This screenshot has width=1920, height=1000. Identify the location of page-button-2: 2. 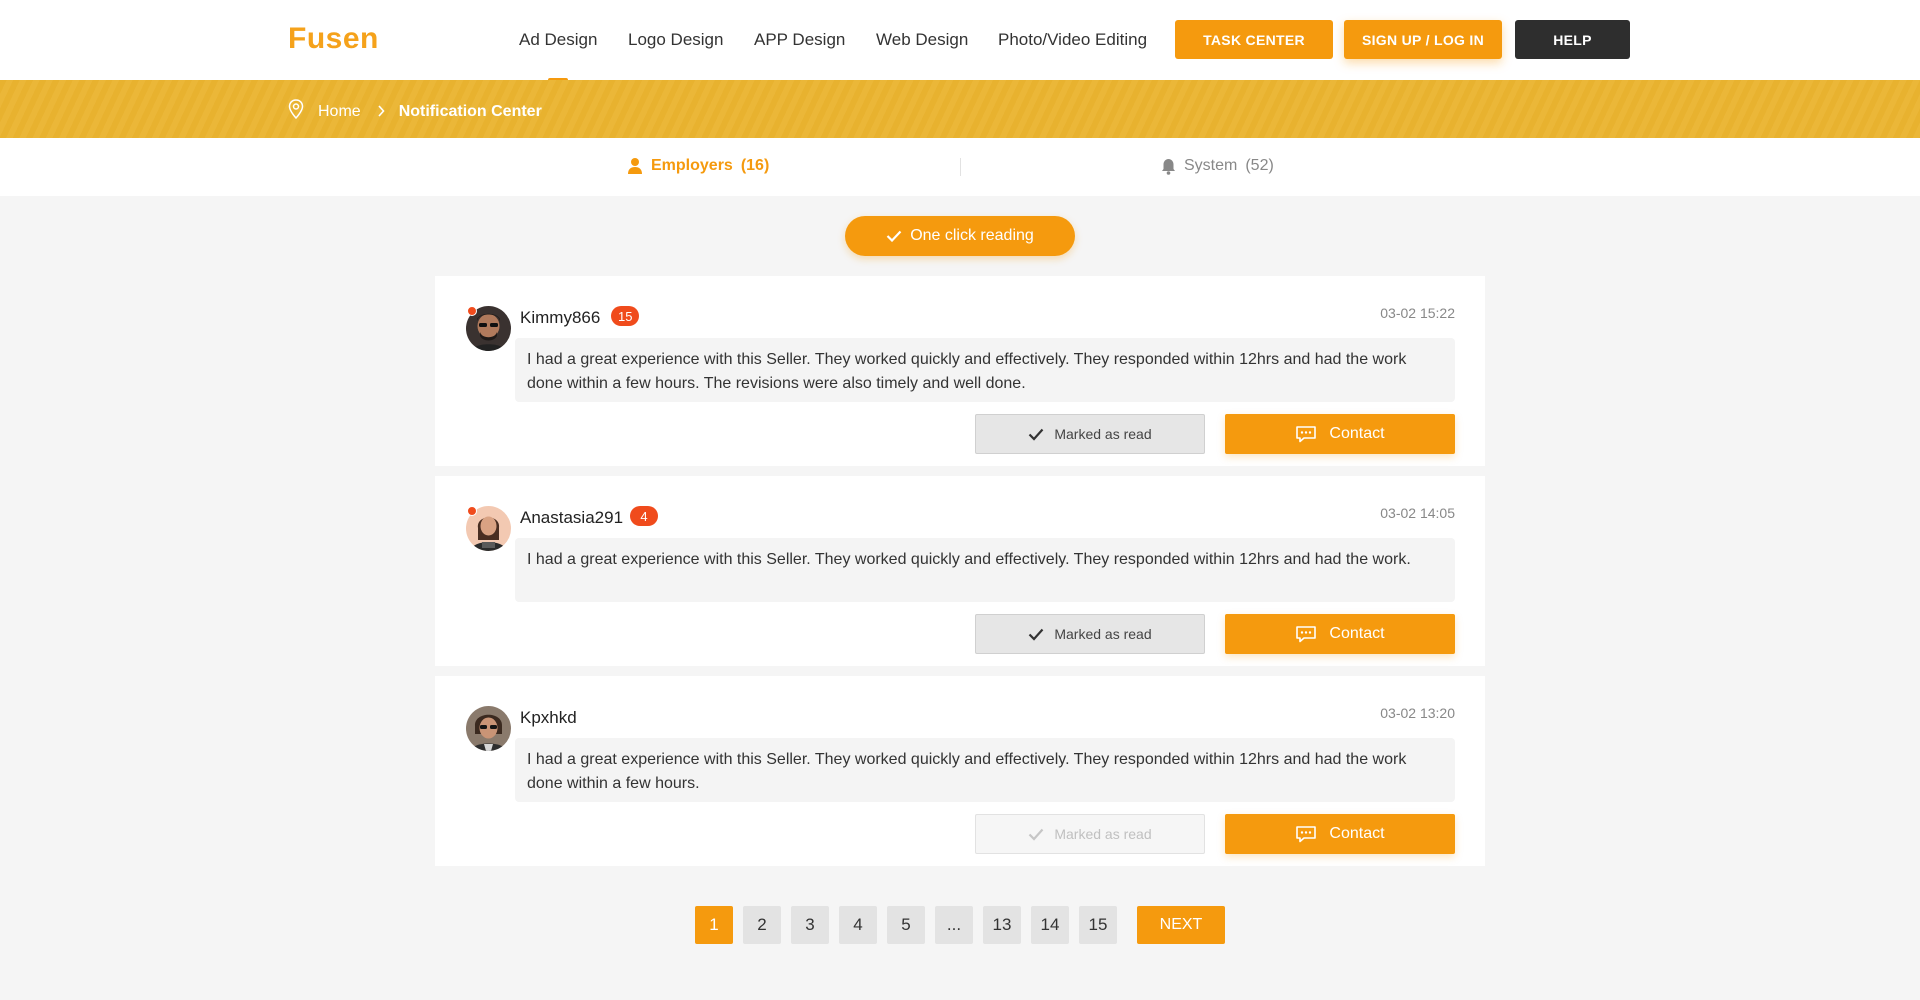
(762, 925).